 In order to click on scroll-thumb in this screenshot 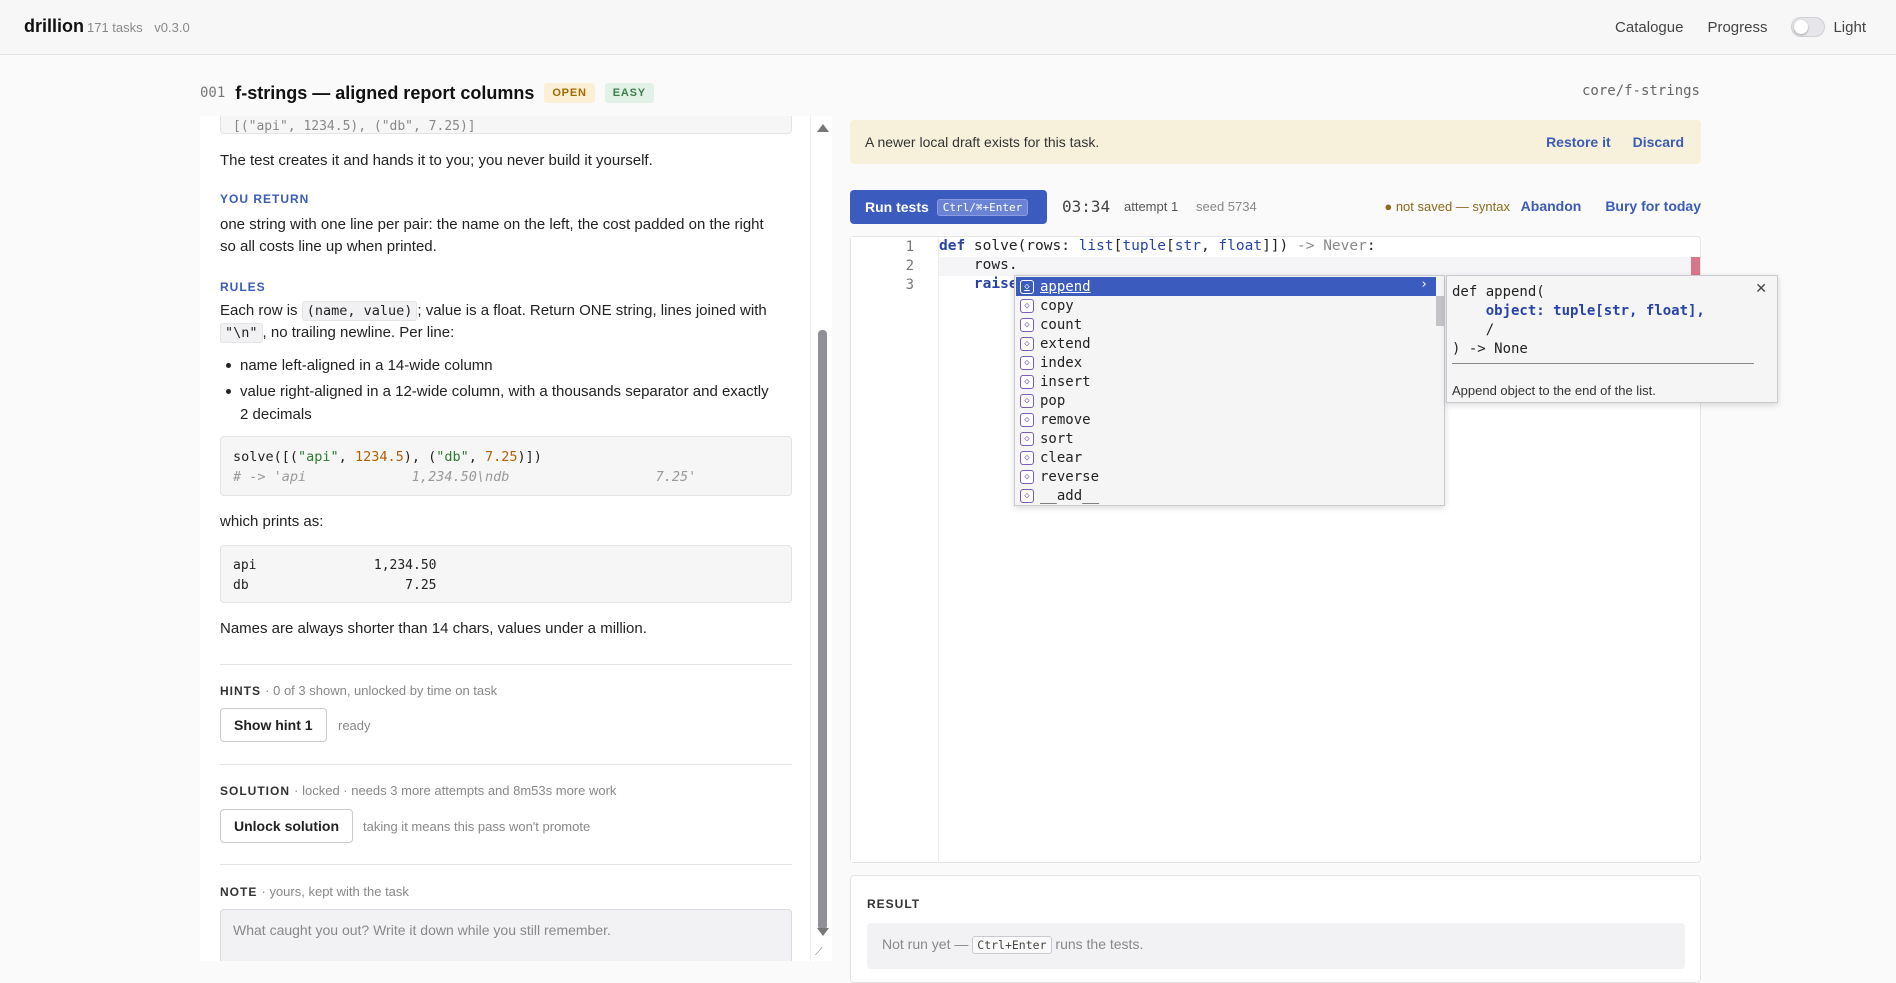, I will do `click(822, 630)`.